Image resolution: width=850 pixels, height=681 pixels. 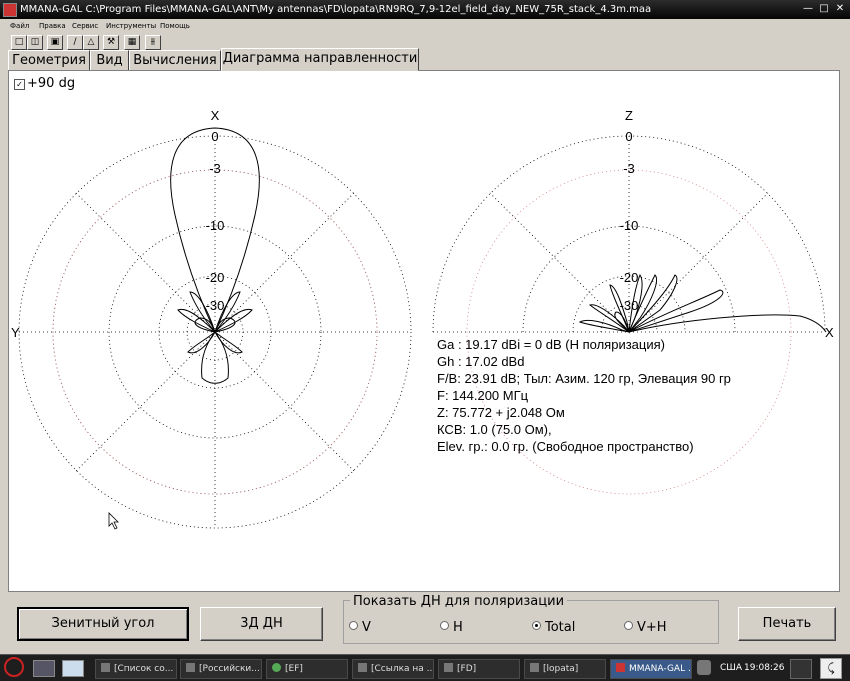 What do you see at coordinates (215, 115) in the screenshot?
I see `left-top-label: X` at bounding box center [215, 115].